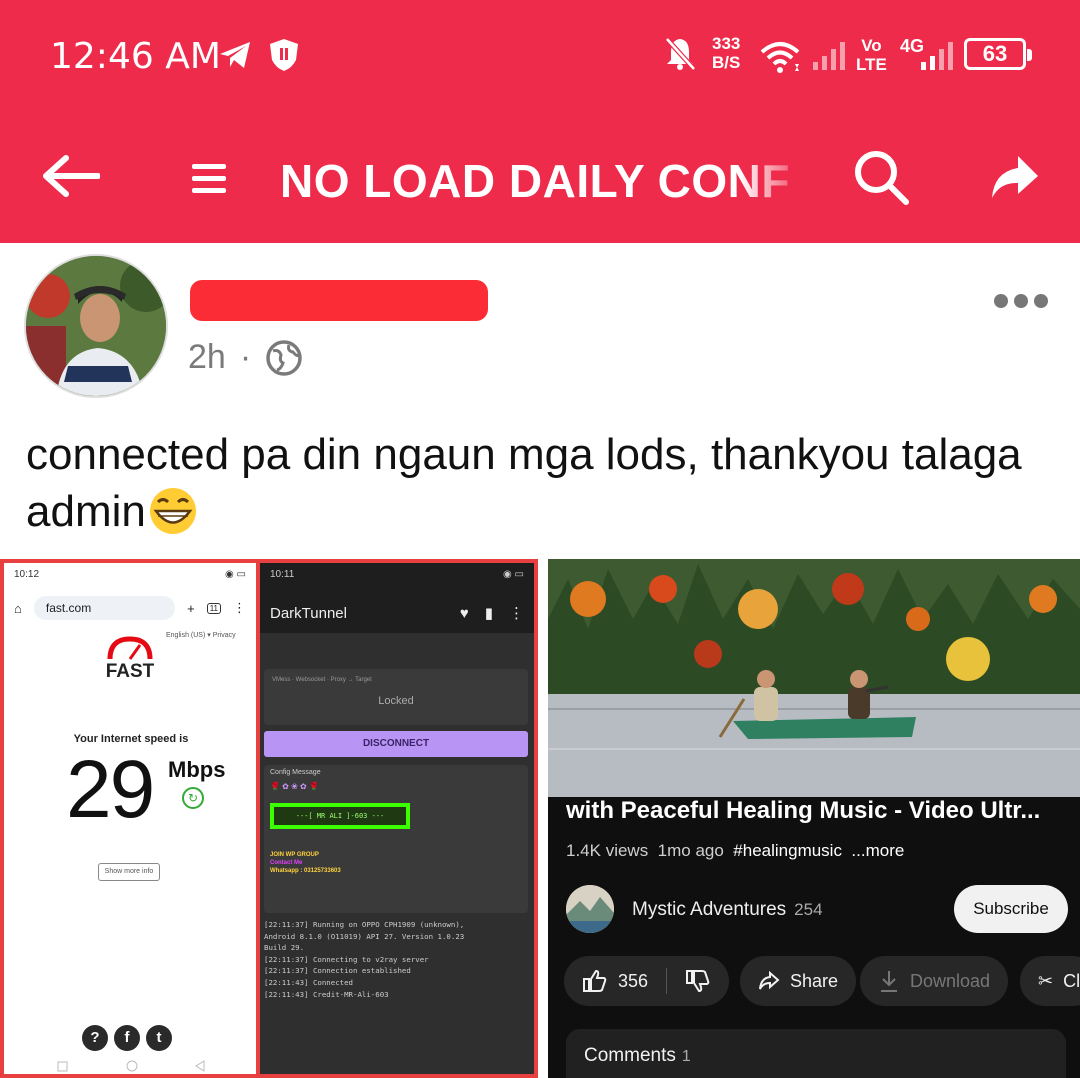 The height and width of the screenshot is (1078, 1080). What do you see at coordinates (775, 175) in the screenshot?
I see `title-fade` at bounding box center [775, 175].